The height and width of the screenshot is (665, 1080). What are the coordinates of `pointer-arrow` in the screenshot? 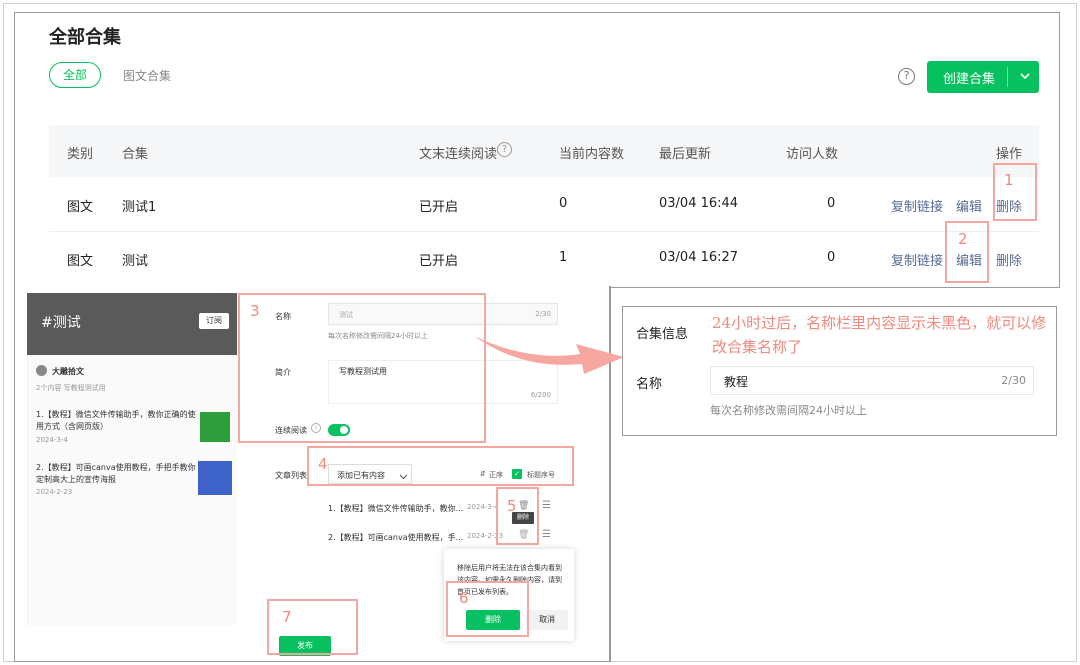 It's located at (549, 355).